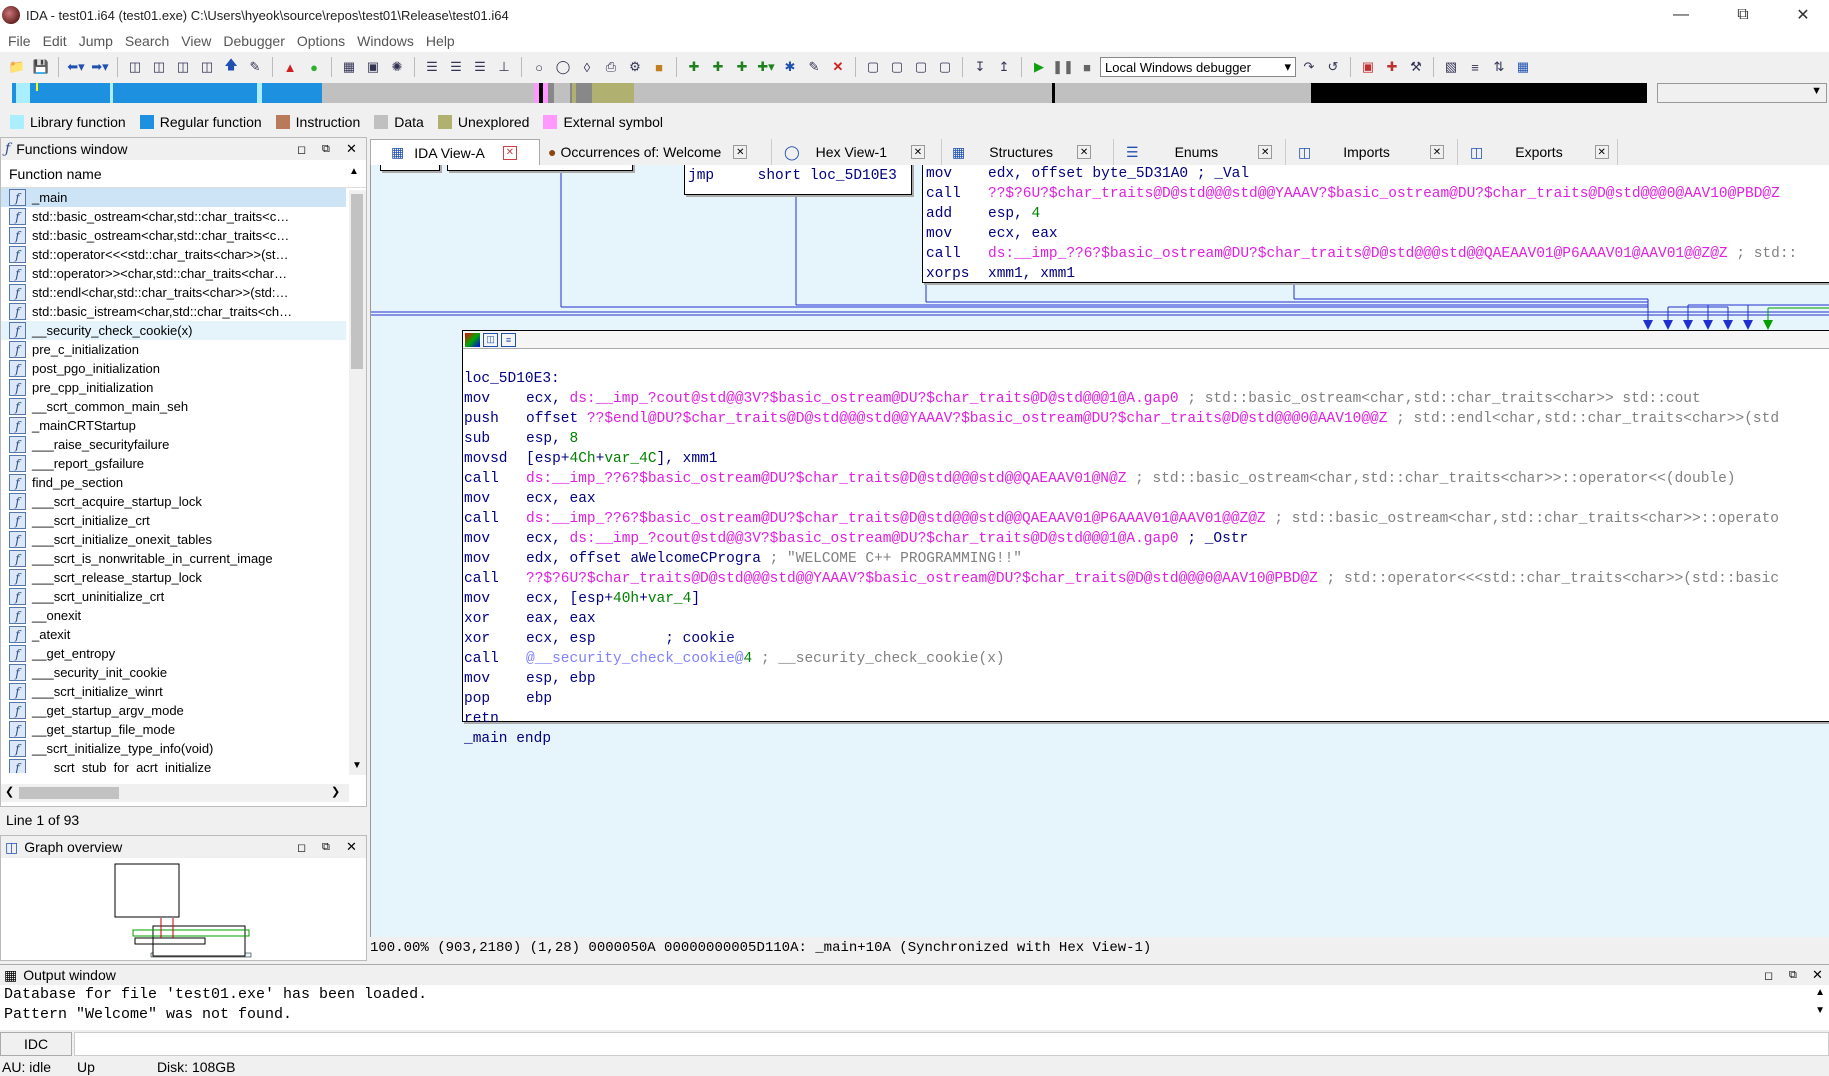 This screenshot has width=1829, height=1076. I want to click on arrow-down-icon: ↧, so click(980, 67).